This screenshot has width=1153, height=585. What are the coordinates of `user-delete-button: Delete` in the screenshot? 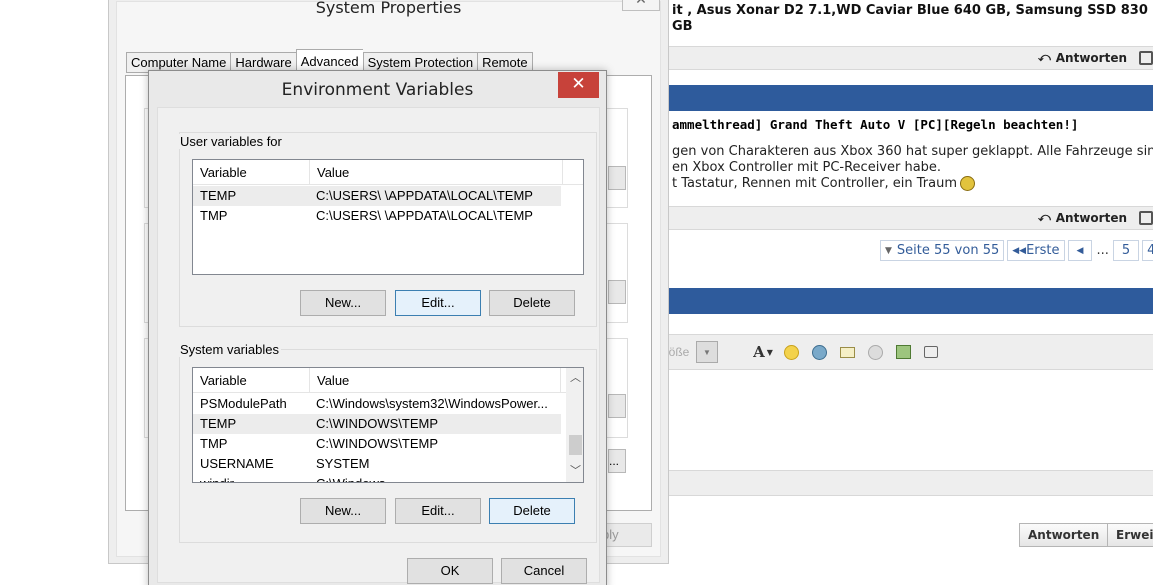 It's located at (532, 303).